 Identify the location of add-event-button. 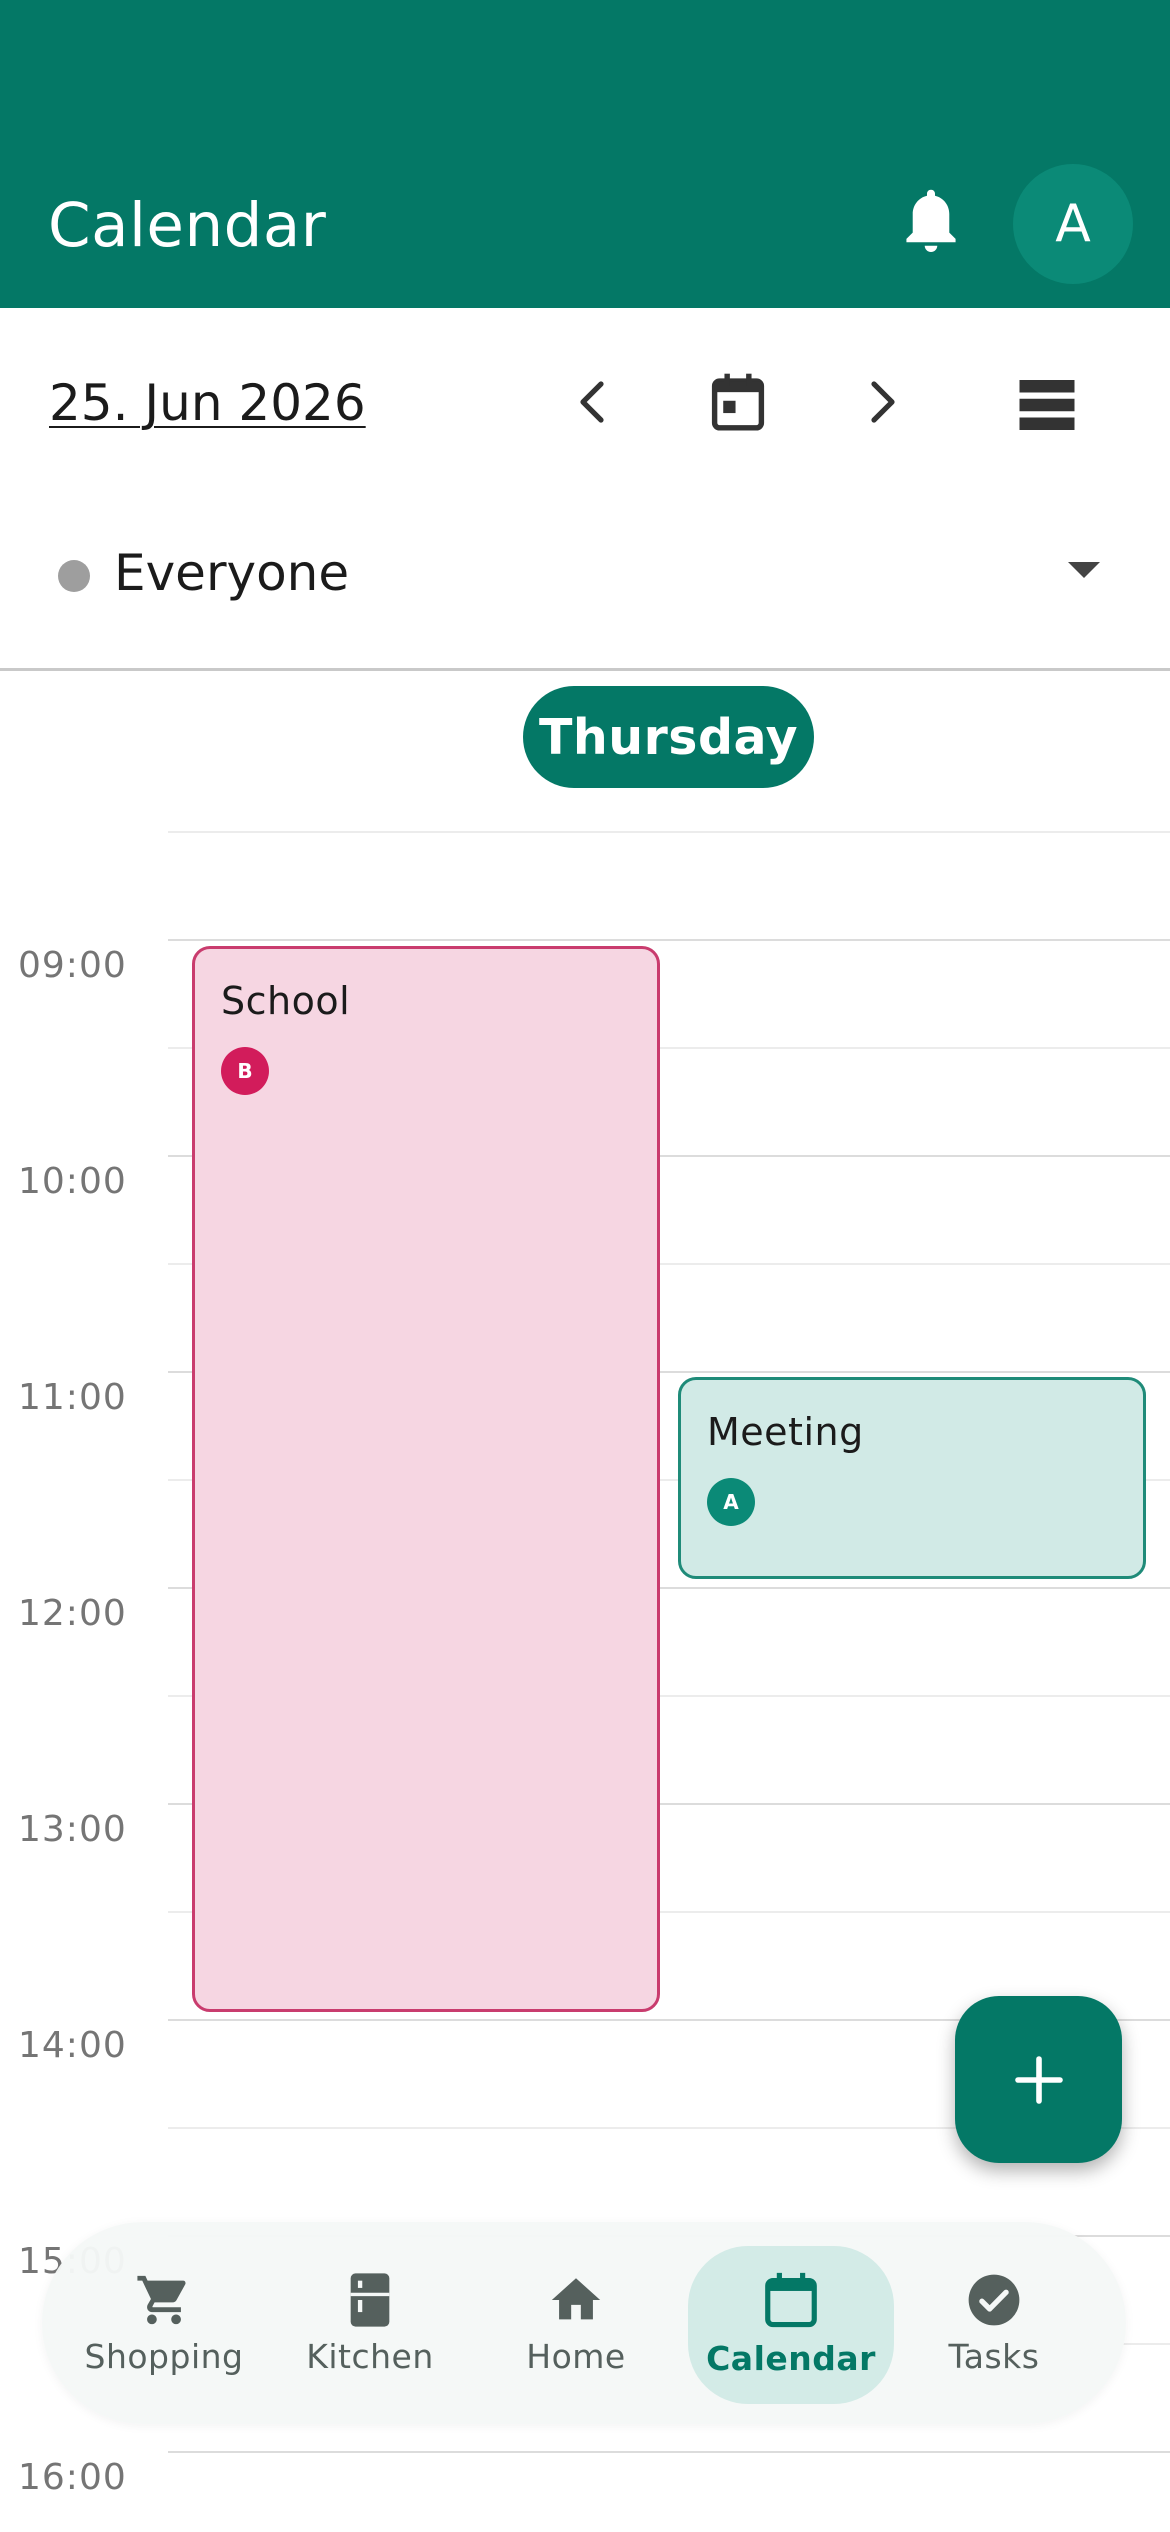
(1038, 2079).